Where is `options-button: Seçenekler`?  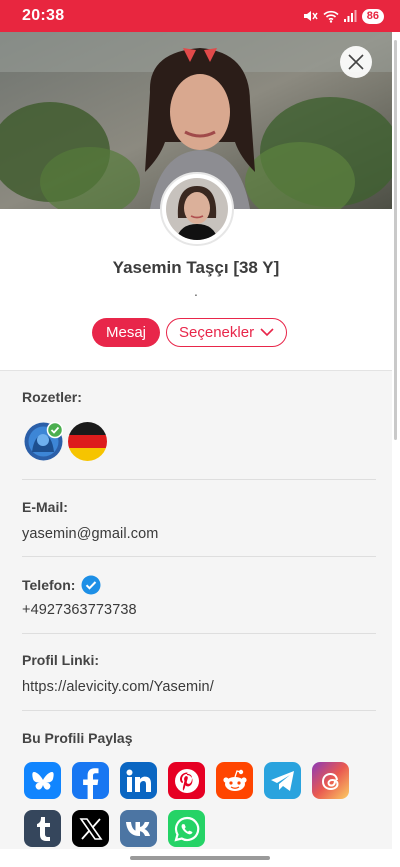
options-button: Seçenekler is located at coordinates (227, 332).